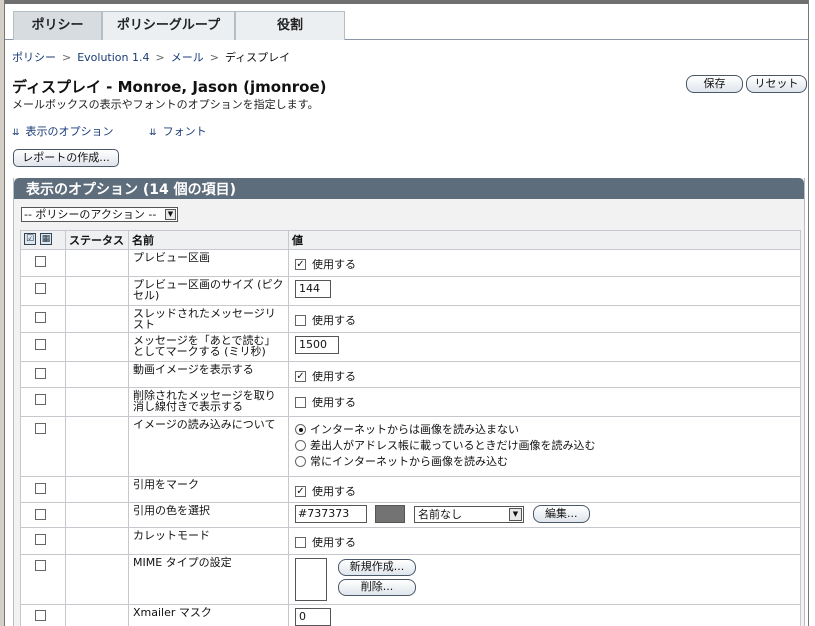 Image resolution: width=815 pixels, height=626 pixels. Describe the element at coordinates (113, 57) in the screenshot. I see `breadcrumb-link-evolution: Evolution 1.4` at that location.